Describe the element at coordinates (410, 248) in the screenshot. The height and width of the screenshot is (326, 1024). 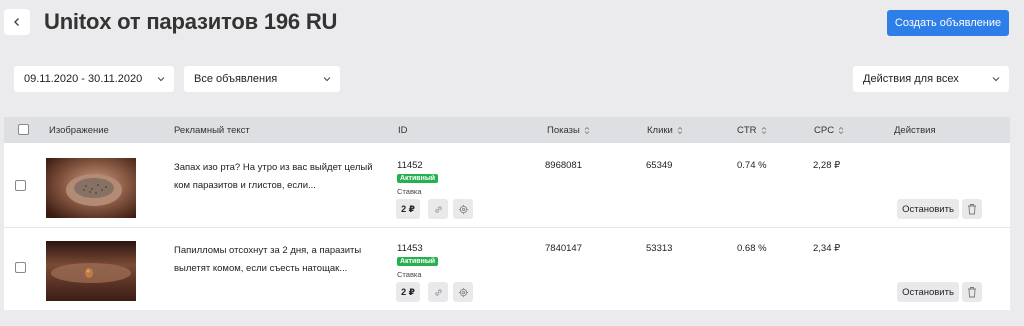
I see `ad-id: 11453` at that location.